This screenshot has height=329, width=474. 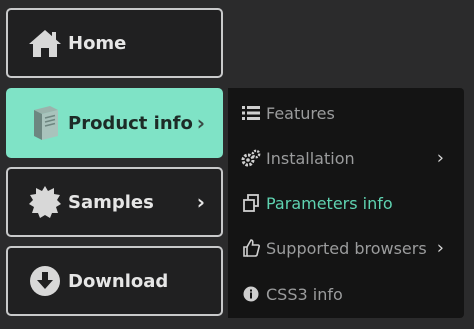 I want to click on submenu-item-label: Features, so click(x=300, y=113).